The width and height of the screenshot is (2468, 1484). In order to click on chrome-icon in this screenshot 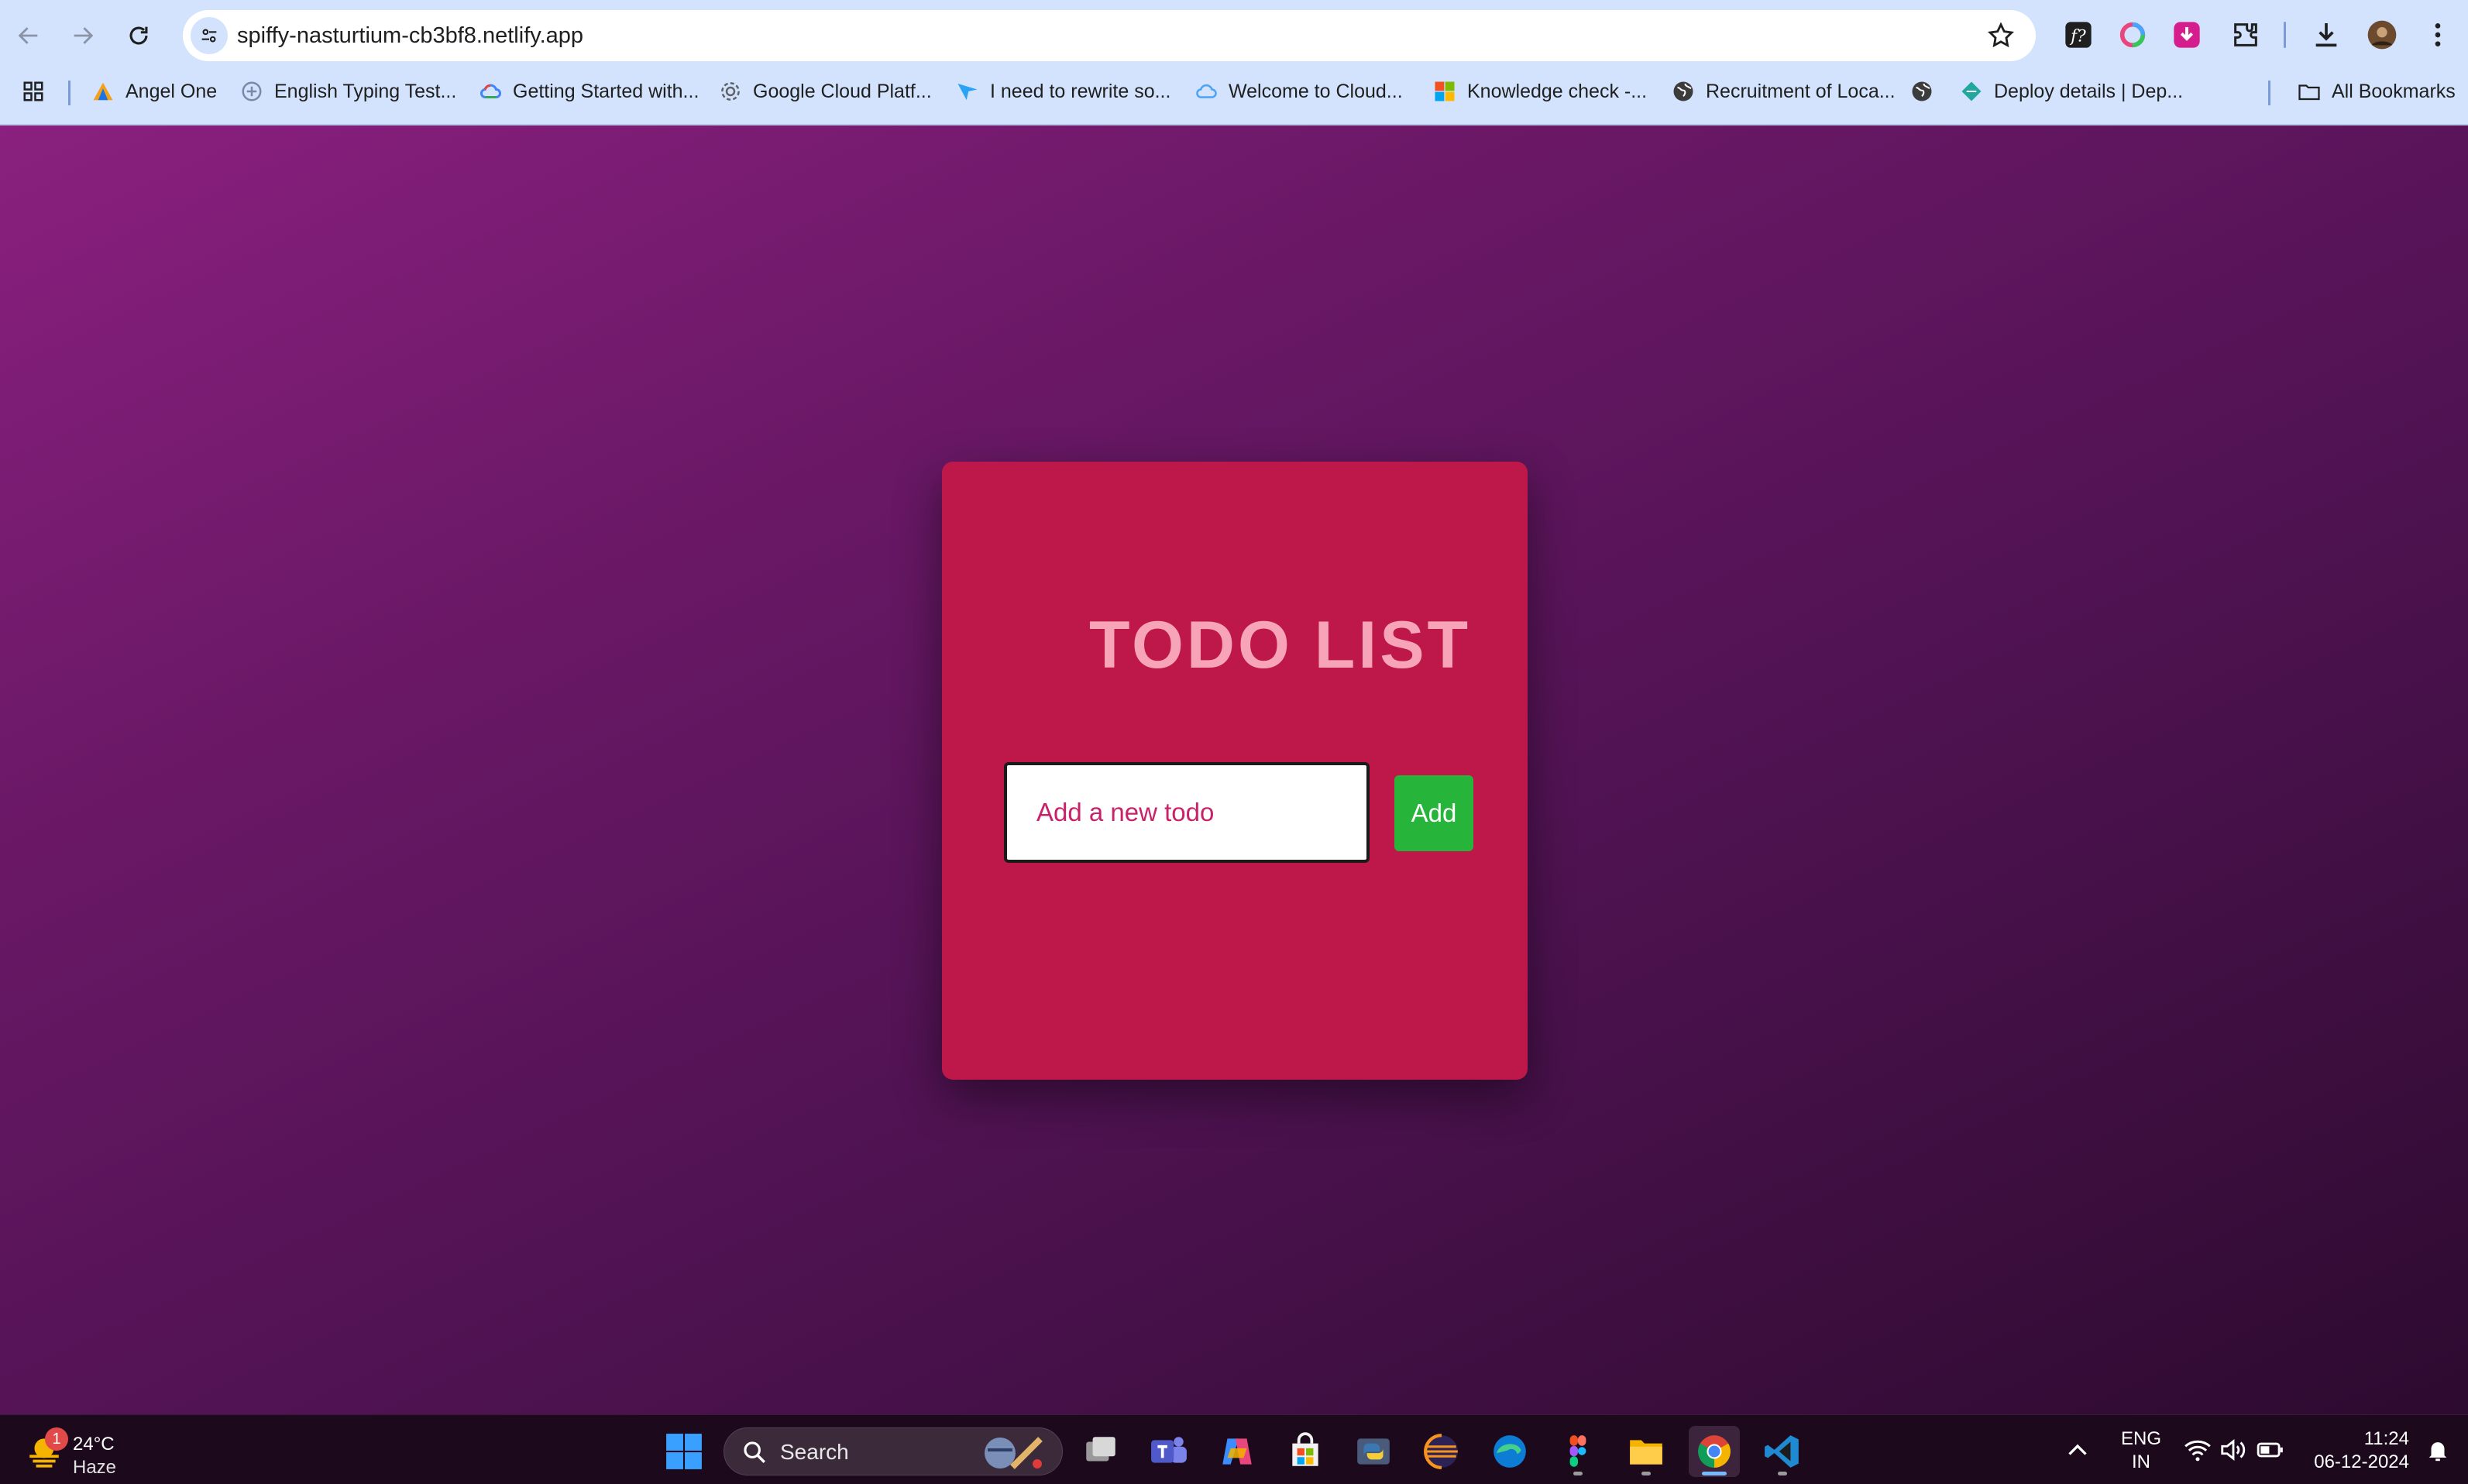, I will do `click(1714, 1451)`.